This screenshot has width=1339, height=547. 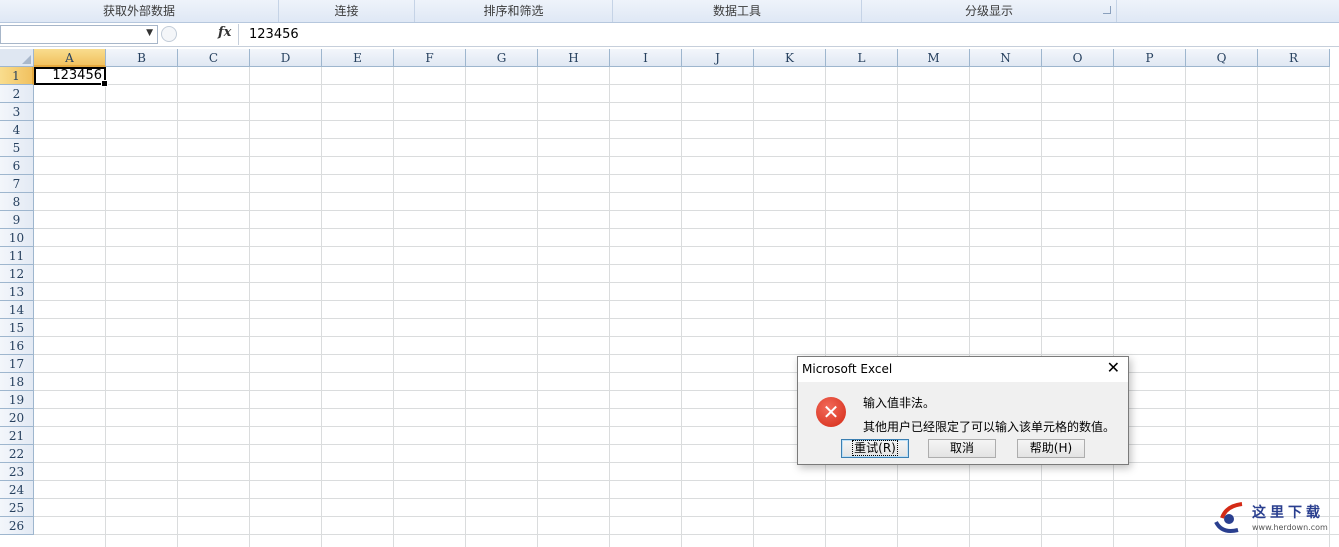 I want to click on column-header-n: N, so click(x=1006, y=58).